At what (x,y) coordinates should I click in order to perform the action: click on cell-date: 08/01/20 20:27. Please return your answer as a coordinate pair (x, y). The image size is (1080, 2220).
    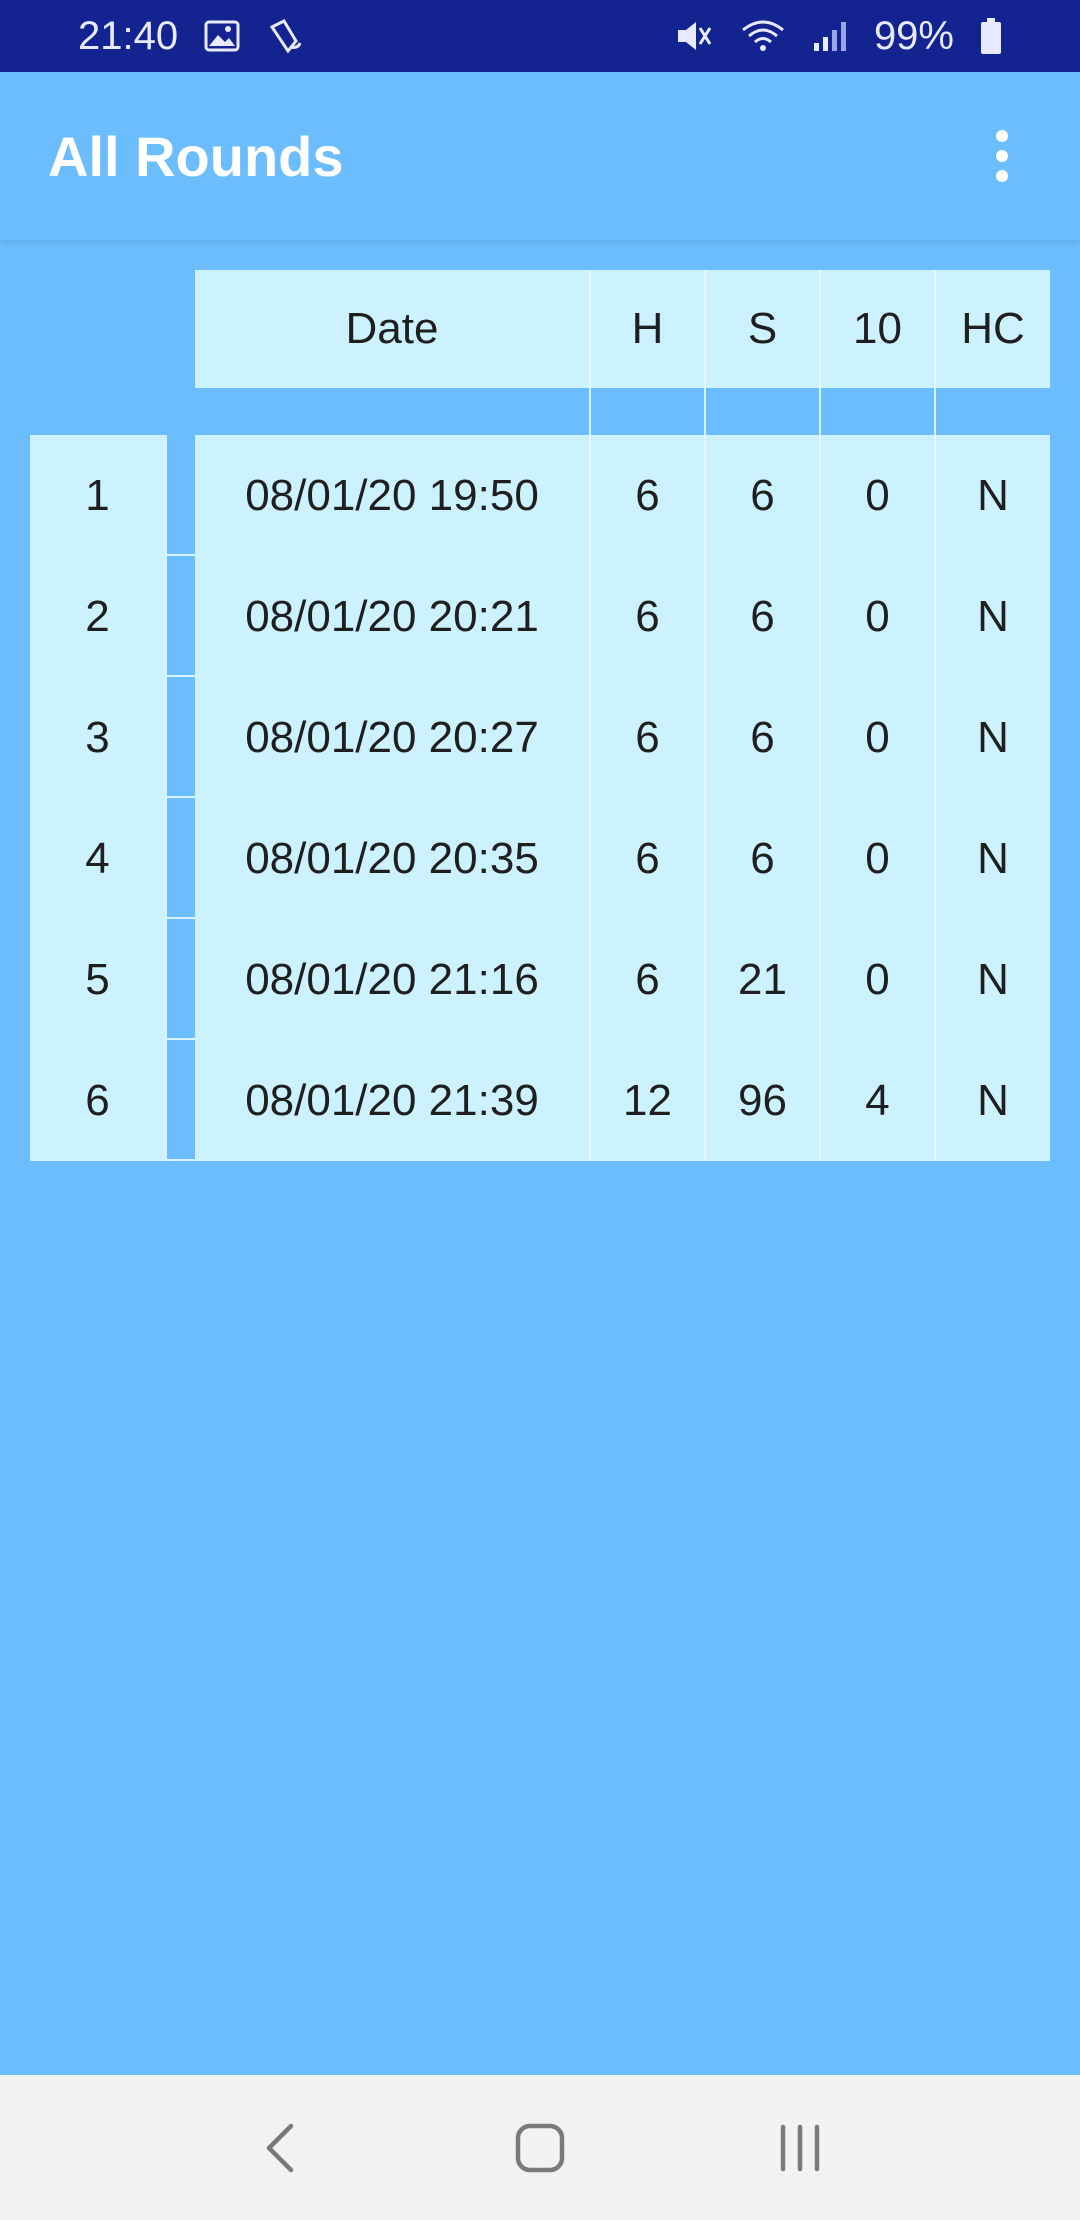
    Looking at the image, I should click on (393, 737).